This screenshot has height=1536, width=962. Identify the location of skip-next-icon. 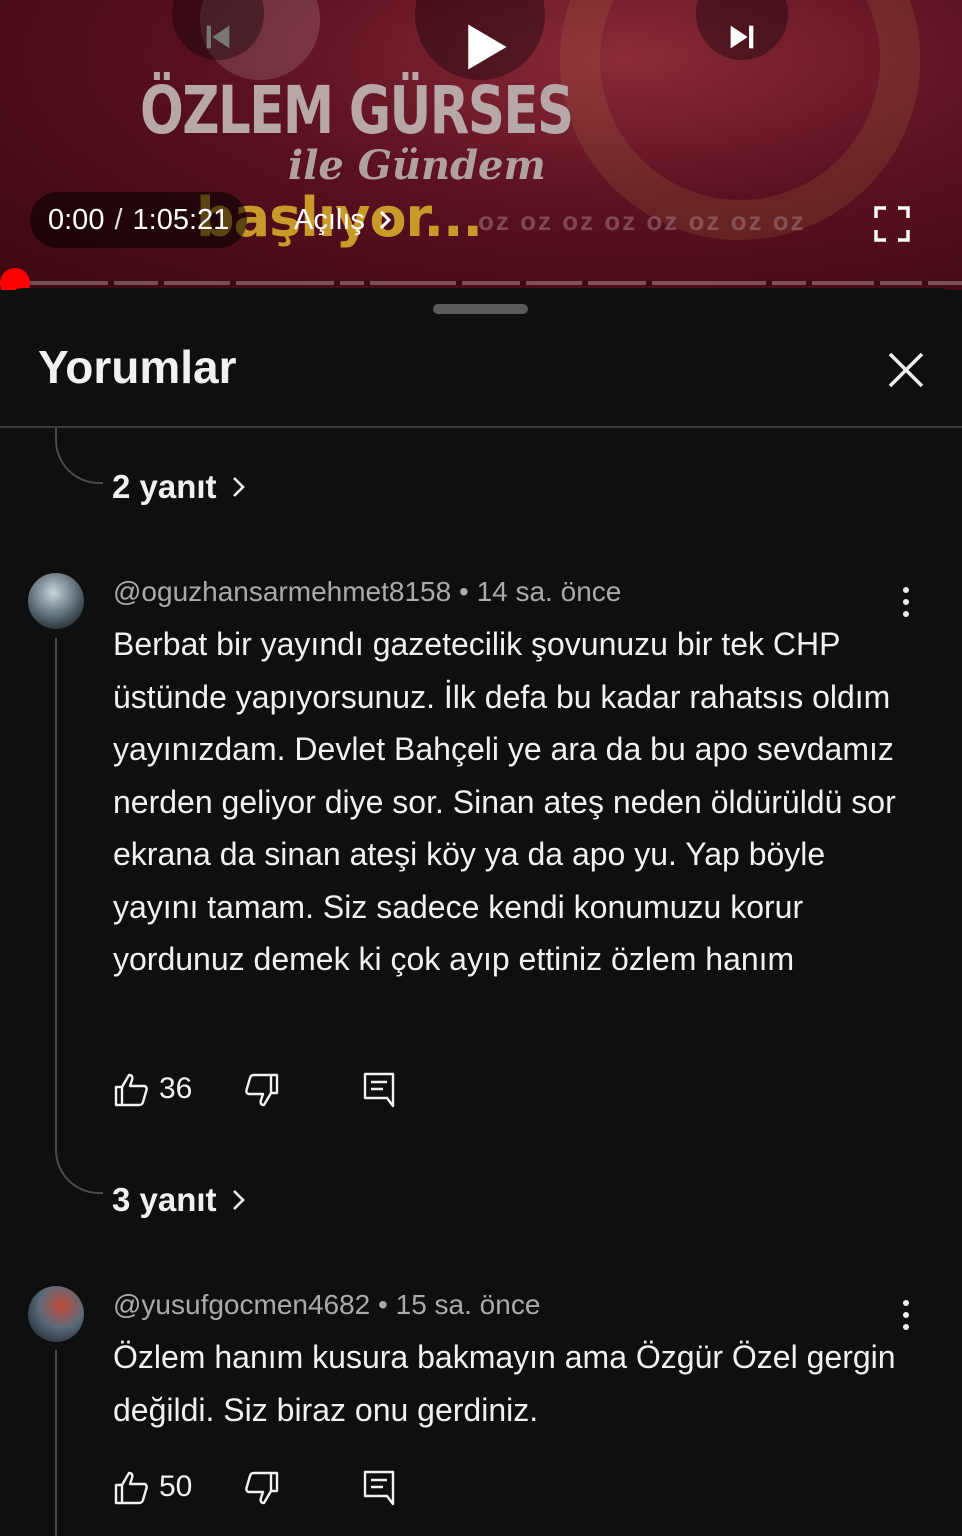
(742, 37).